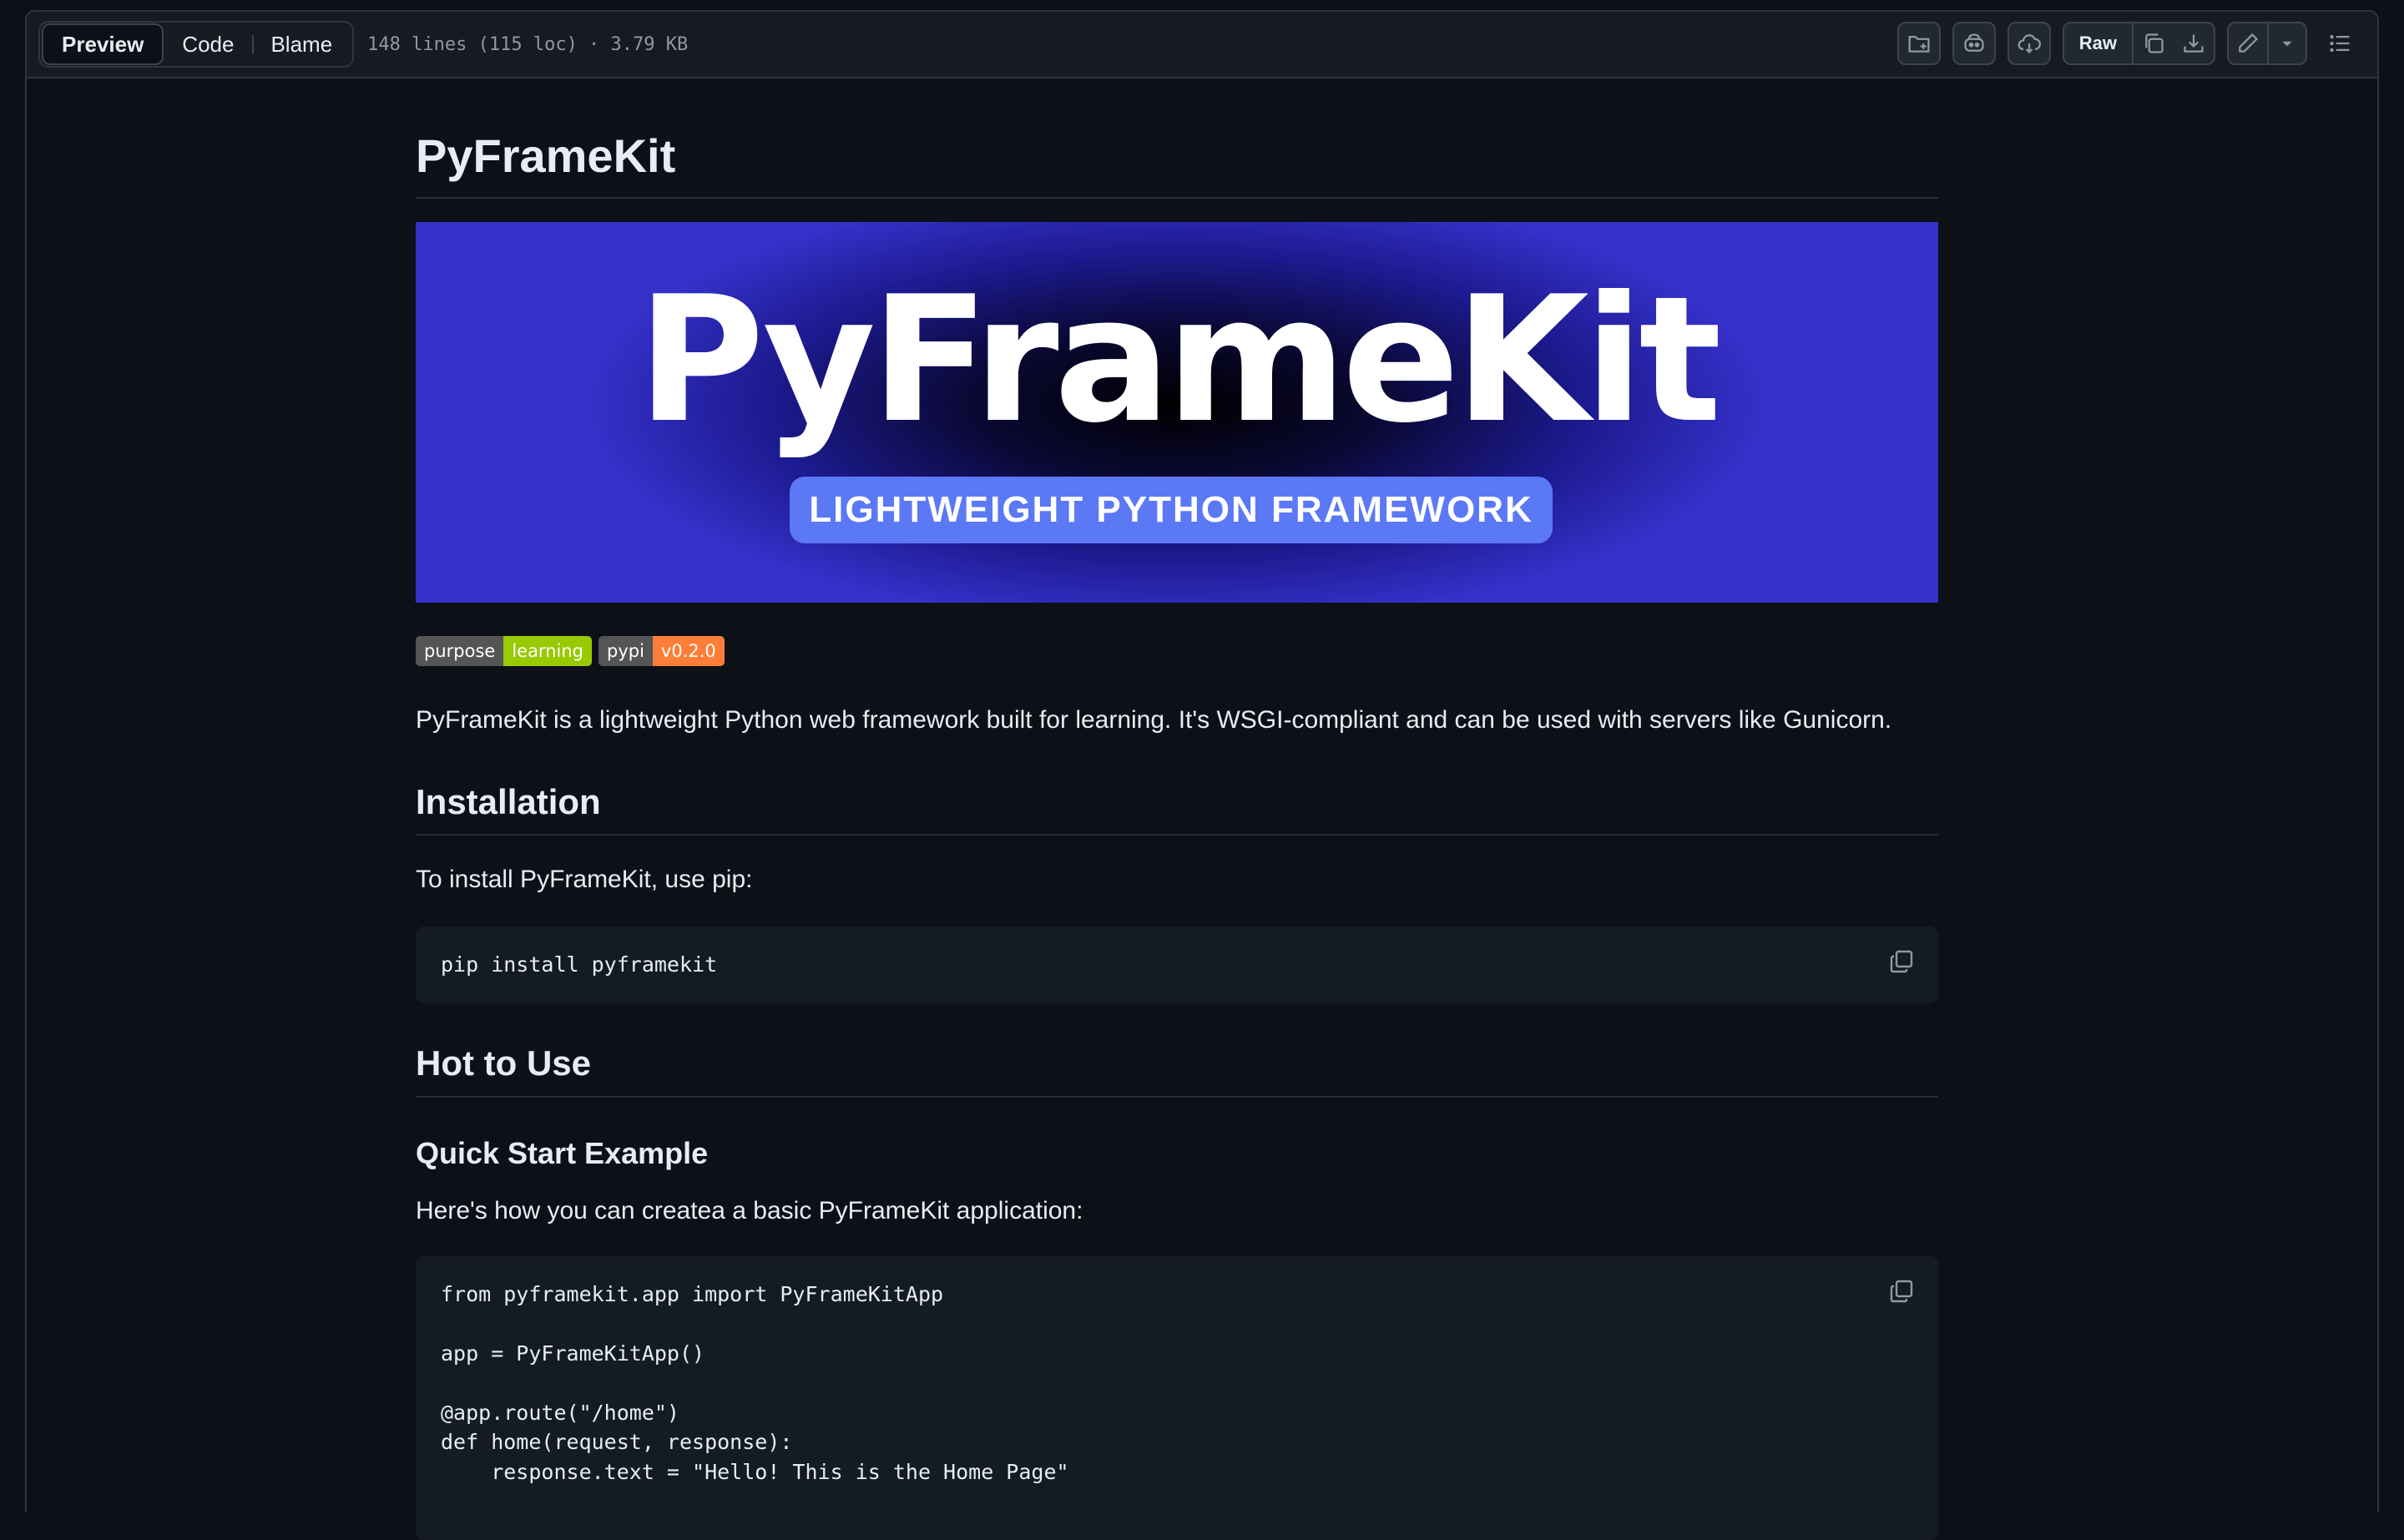  I want to click on readme-title: PyFrameKit, so click(1177, 164).